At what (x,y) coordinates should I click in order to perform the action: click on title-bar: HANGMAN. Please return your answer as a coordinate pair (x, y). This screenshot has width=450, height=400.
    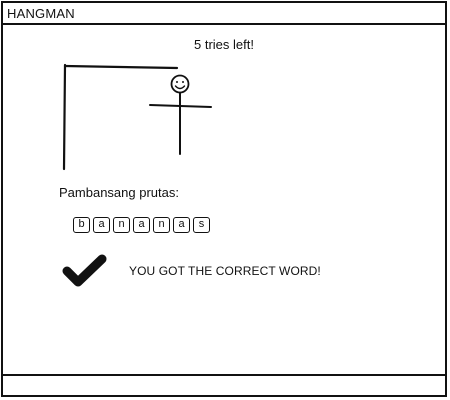
    Looking at the image, I should click on (224, 14).